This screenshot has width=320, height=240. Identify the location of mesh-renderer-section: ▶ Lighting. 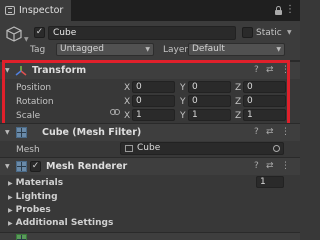
(33, 197).